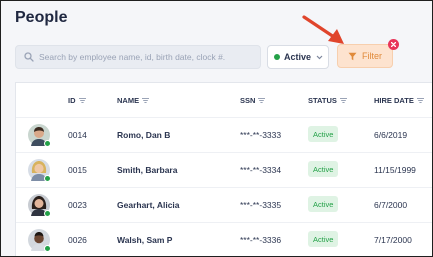 Image resolution: width=433 pixels, height=257 pixels. Describe the element at coordinates (146, 57) in the screenshot. I see `search-input` at that location.